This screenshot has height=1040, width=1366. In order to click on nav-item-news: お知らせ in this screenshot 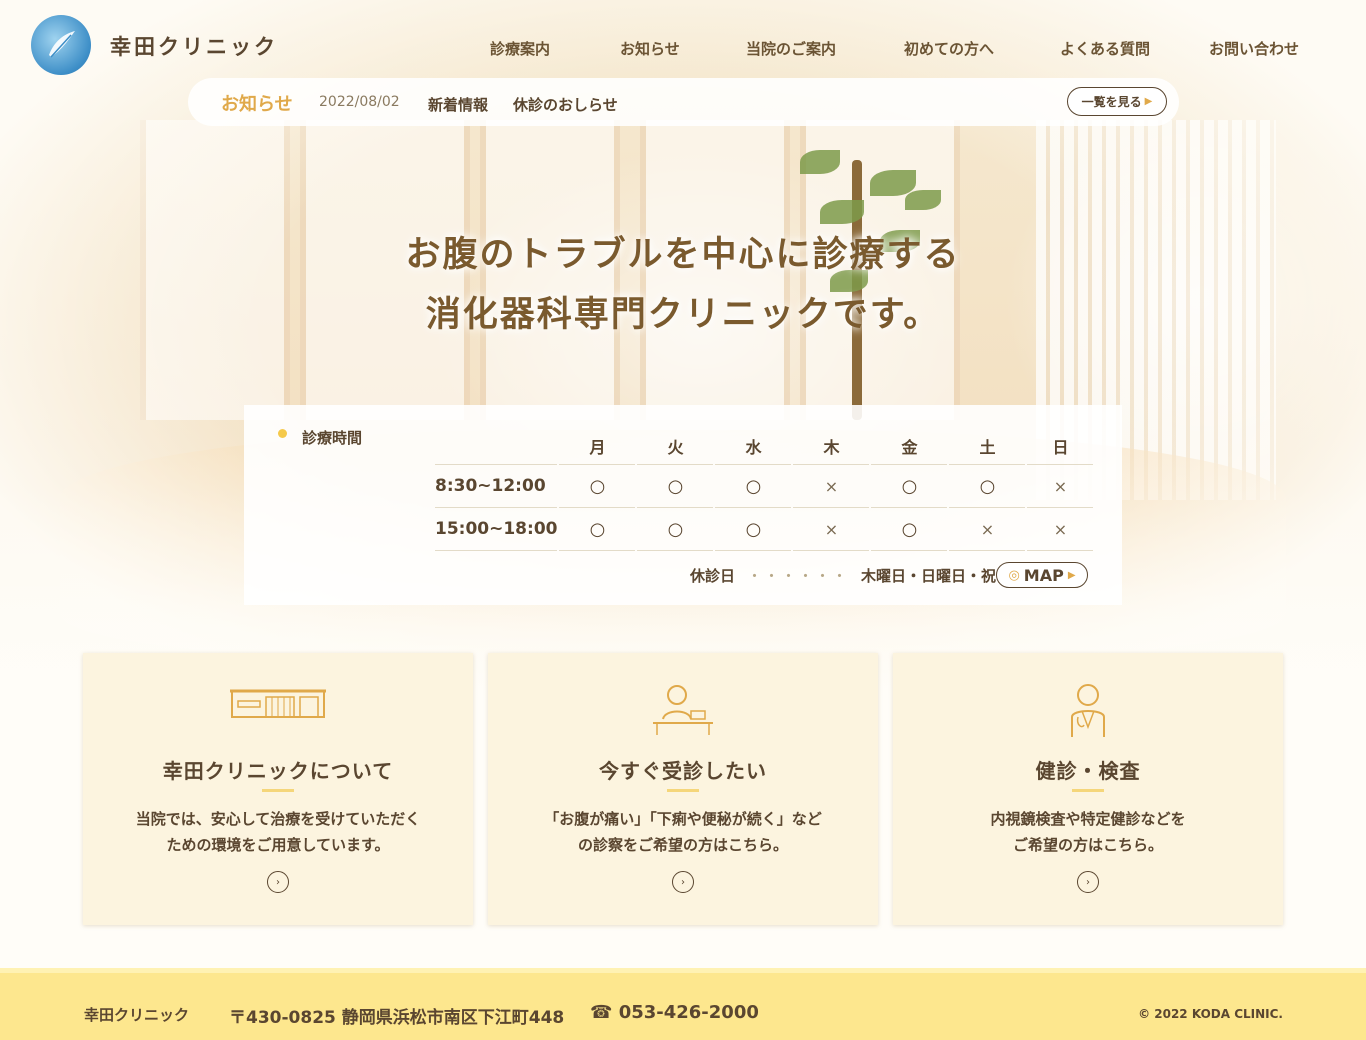, I will do `click(650, 48)`.